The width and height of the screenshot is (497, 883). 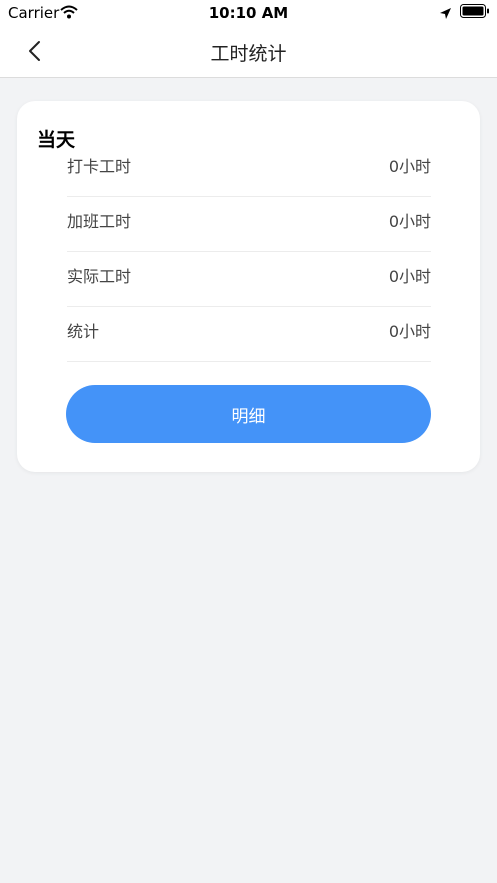 I want to click on list-item-clock-in-hours: 打卡工时 0小时, so click(x=249, y=169).